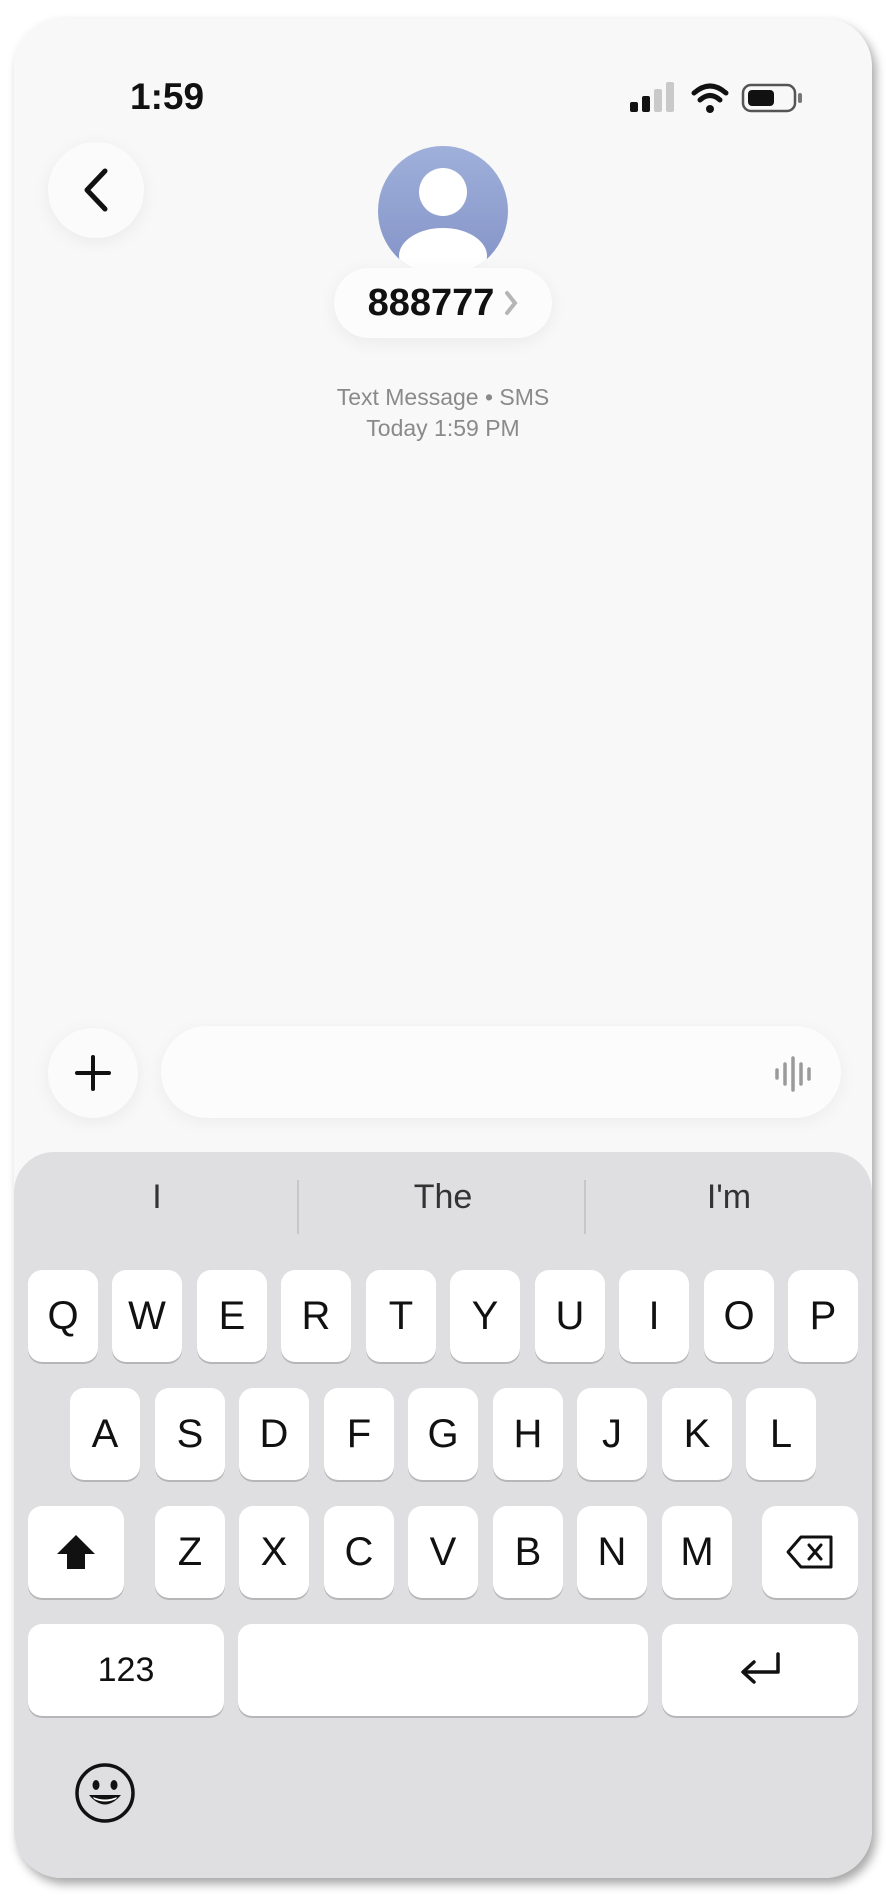 This screenshot has width=886, height=1898. Describe the element at coordinates (528, 1434) in the screenshot. I see `key-h: H` at that location.